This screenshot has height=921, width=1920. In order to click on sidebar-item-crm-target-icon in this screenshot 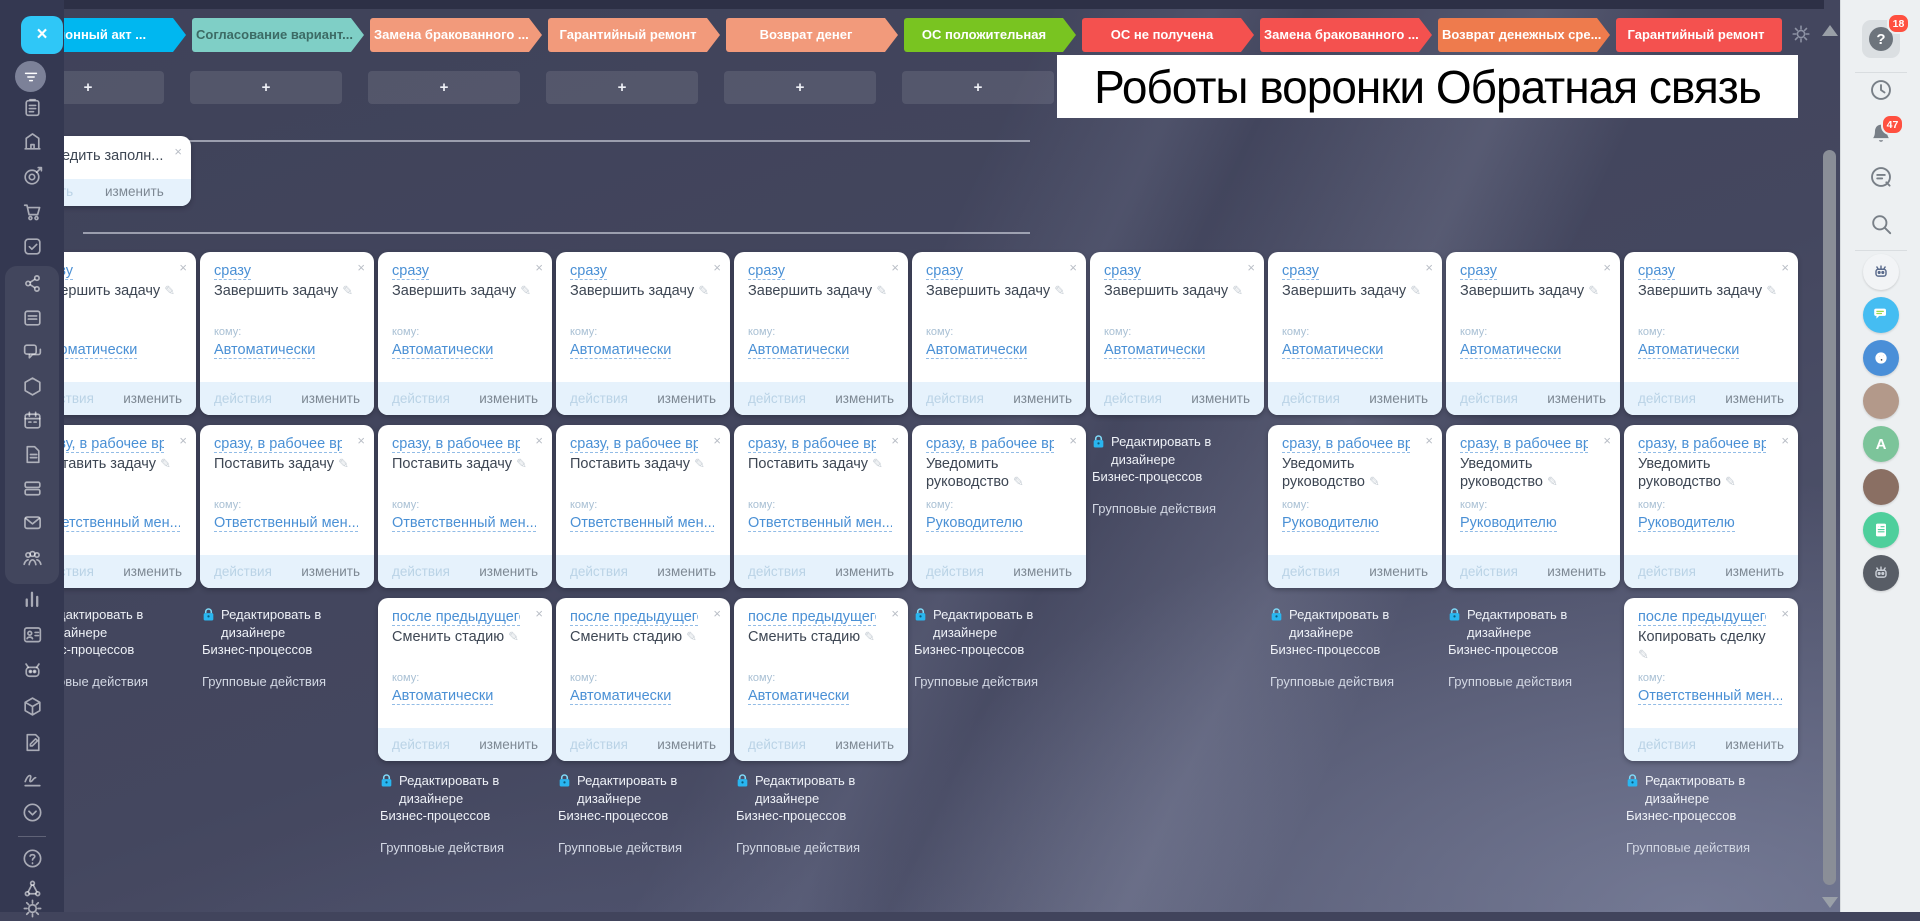, I will do `click(32, 176)`.